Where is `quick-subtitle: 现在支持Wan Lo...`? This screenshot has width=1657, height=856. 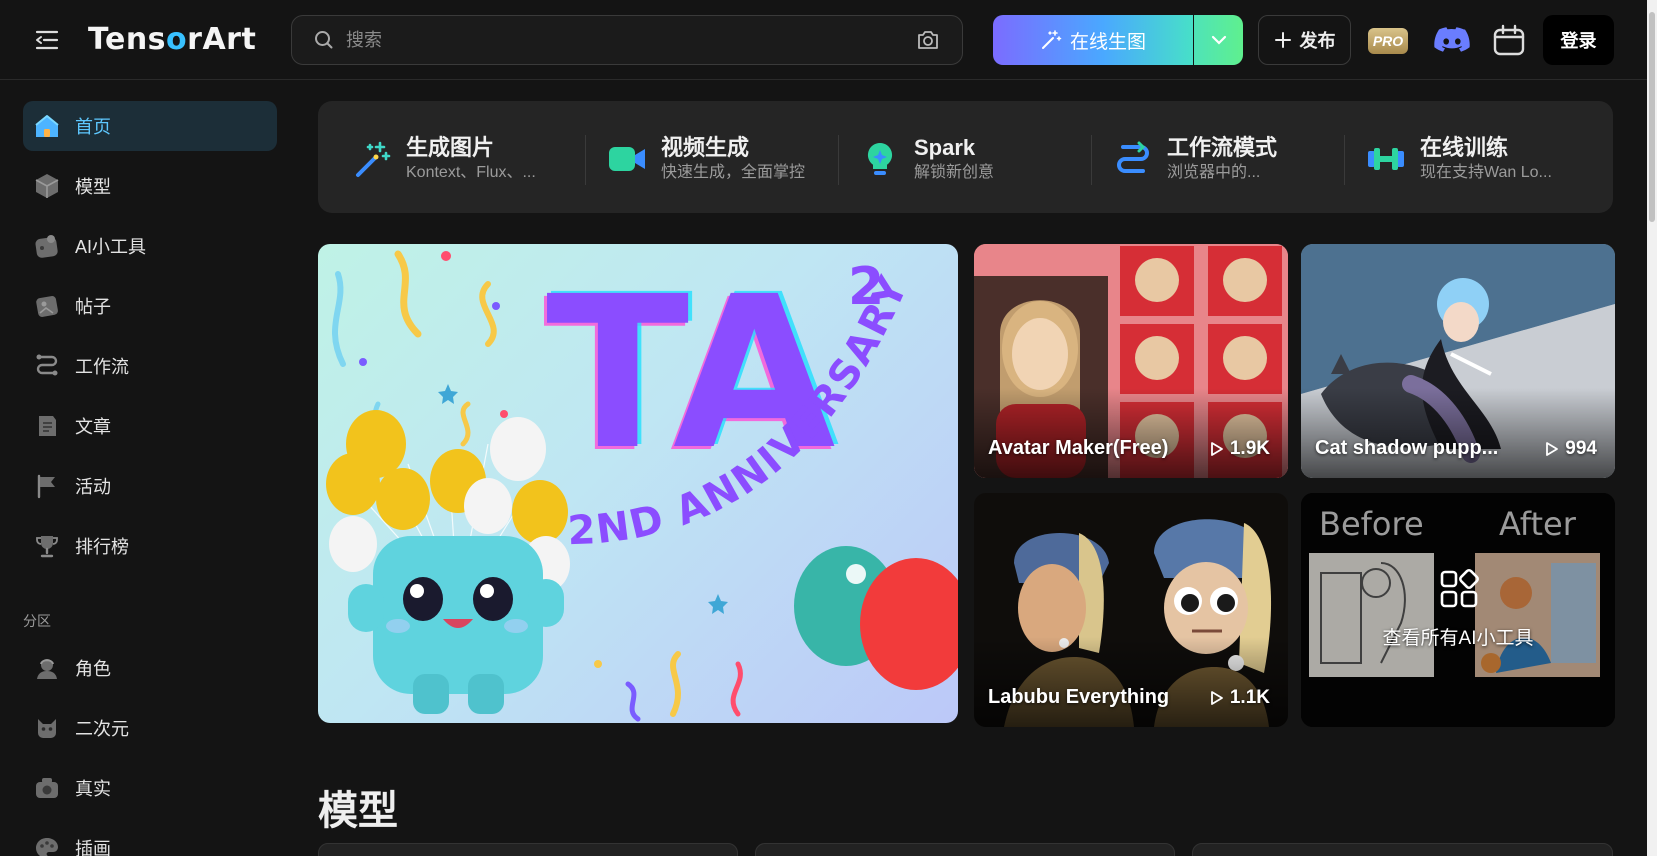 quick-subtitle: 现在支持Wan Lo... is located at coordinates (1486, 172).